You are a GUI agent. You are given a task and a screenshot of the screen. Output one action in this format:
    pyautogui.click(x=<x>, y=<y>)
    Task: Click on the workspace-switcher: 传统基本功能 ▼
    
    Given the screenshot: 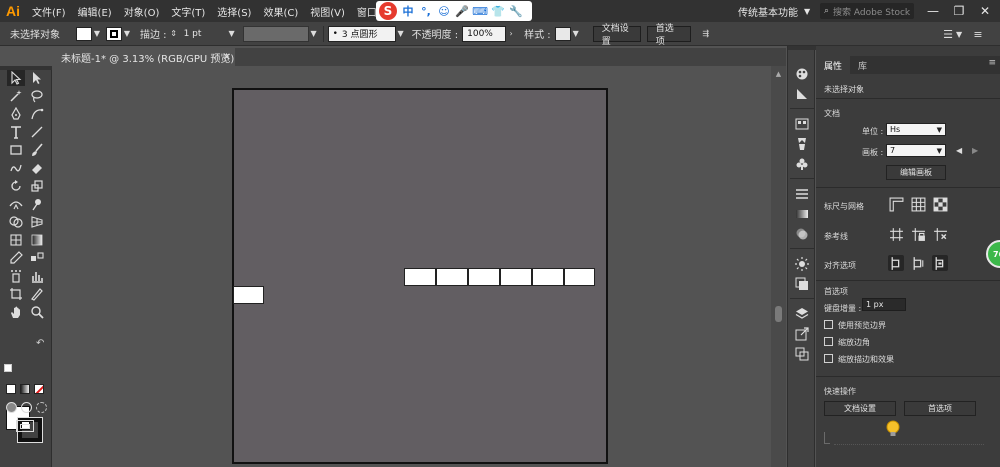 What is the action you would take?
    pyautogui.click(x=774, y=11)
    